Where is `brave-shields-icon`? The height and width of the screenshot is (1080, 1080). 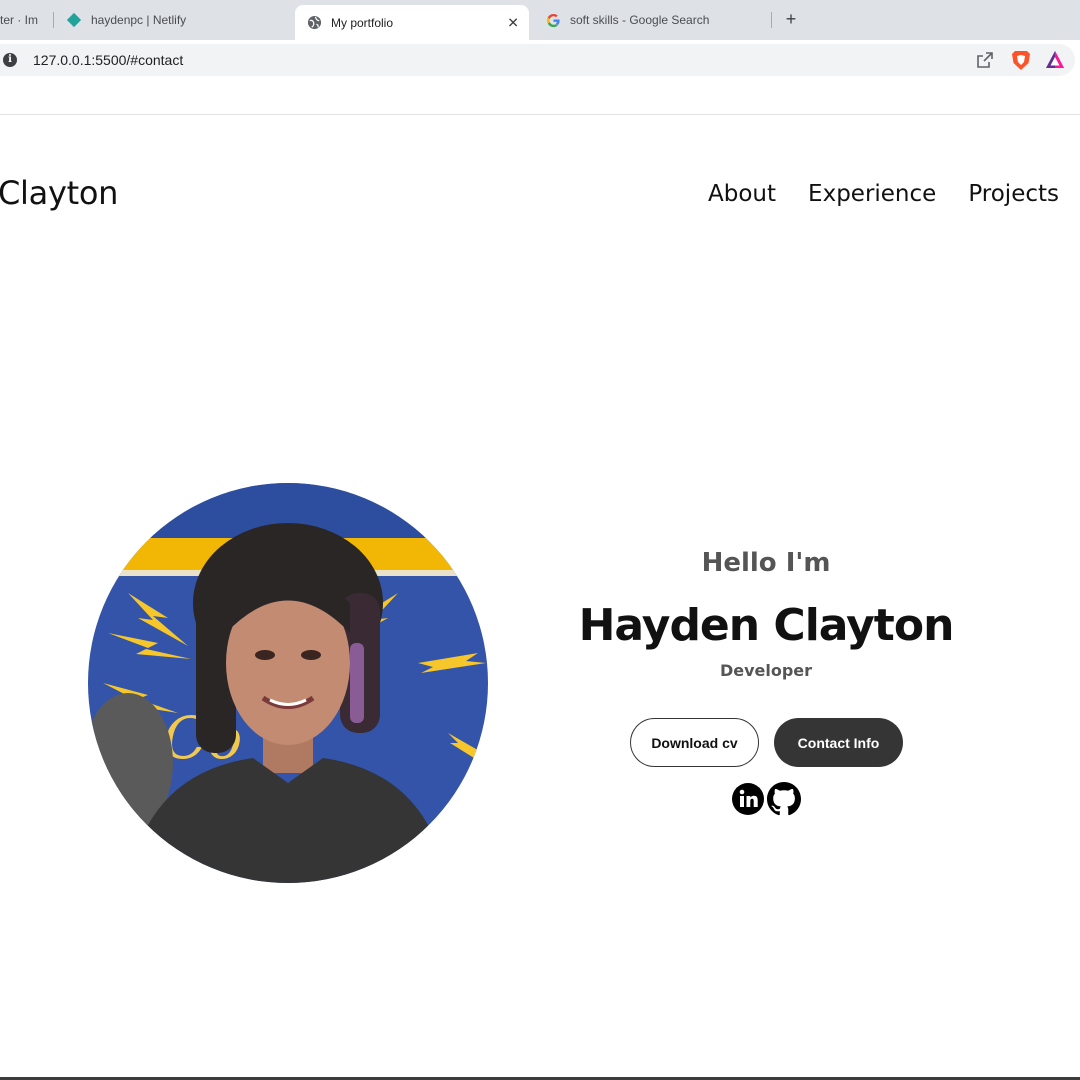
brave-shields-icon is located at coordinates (1021, 60).